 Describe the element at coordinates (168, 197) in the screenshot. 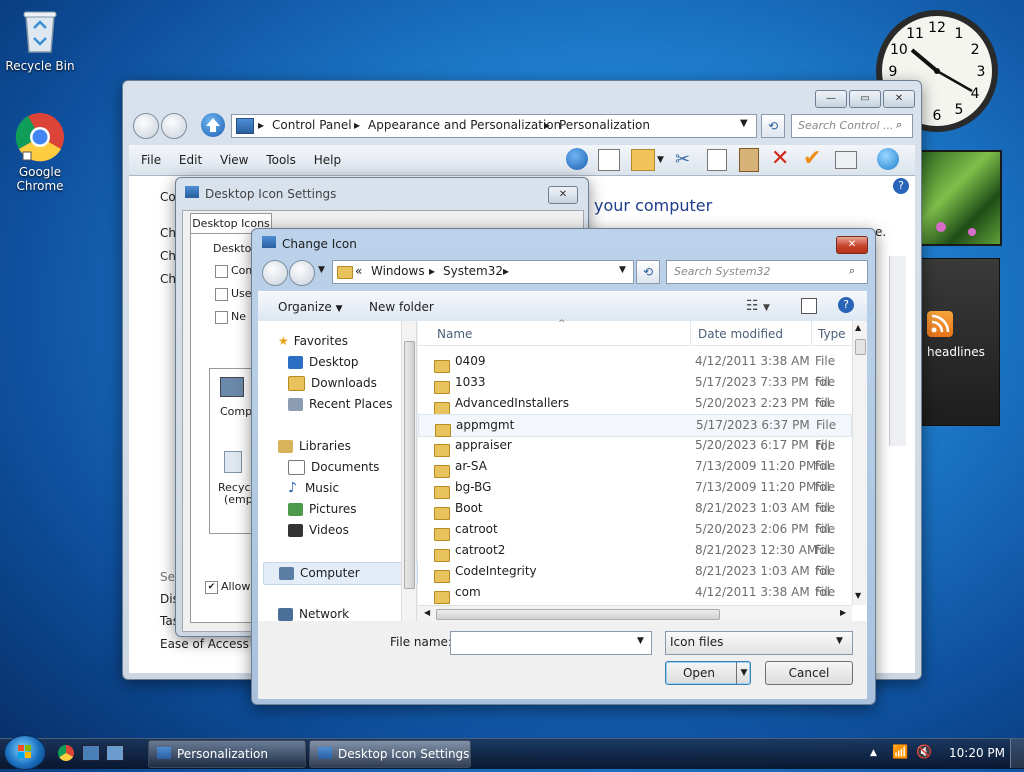

I see `task-link: Co` at that location.